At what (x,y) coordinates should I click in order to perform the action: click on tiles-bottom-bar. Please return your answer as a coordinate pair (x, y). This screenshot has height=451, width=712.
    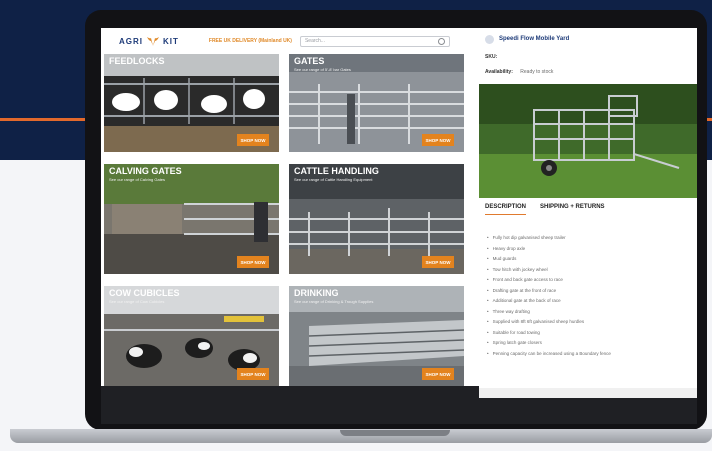
    Looking at the image, I should click on (290, 392).